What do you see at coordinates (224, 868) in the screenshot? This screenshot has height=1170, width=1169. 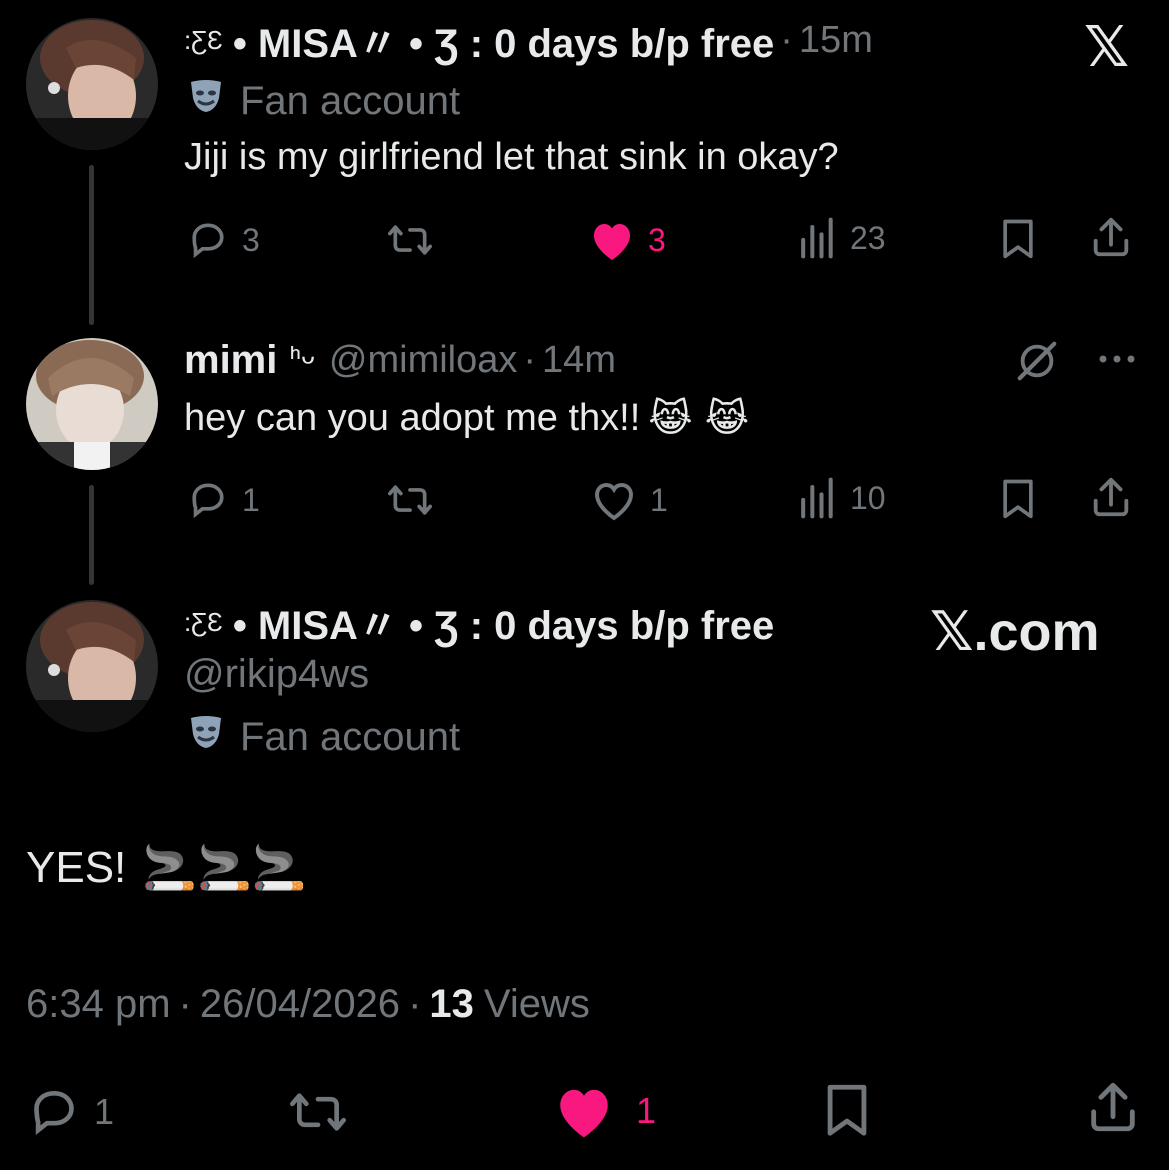 I see `cigarette-emoji: 🚬🚬🚬` at bounding box center [224, 868].